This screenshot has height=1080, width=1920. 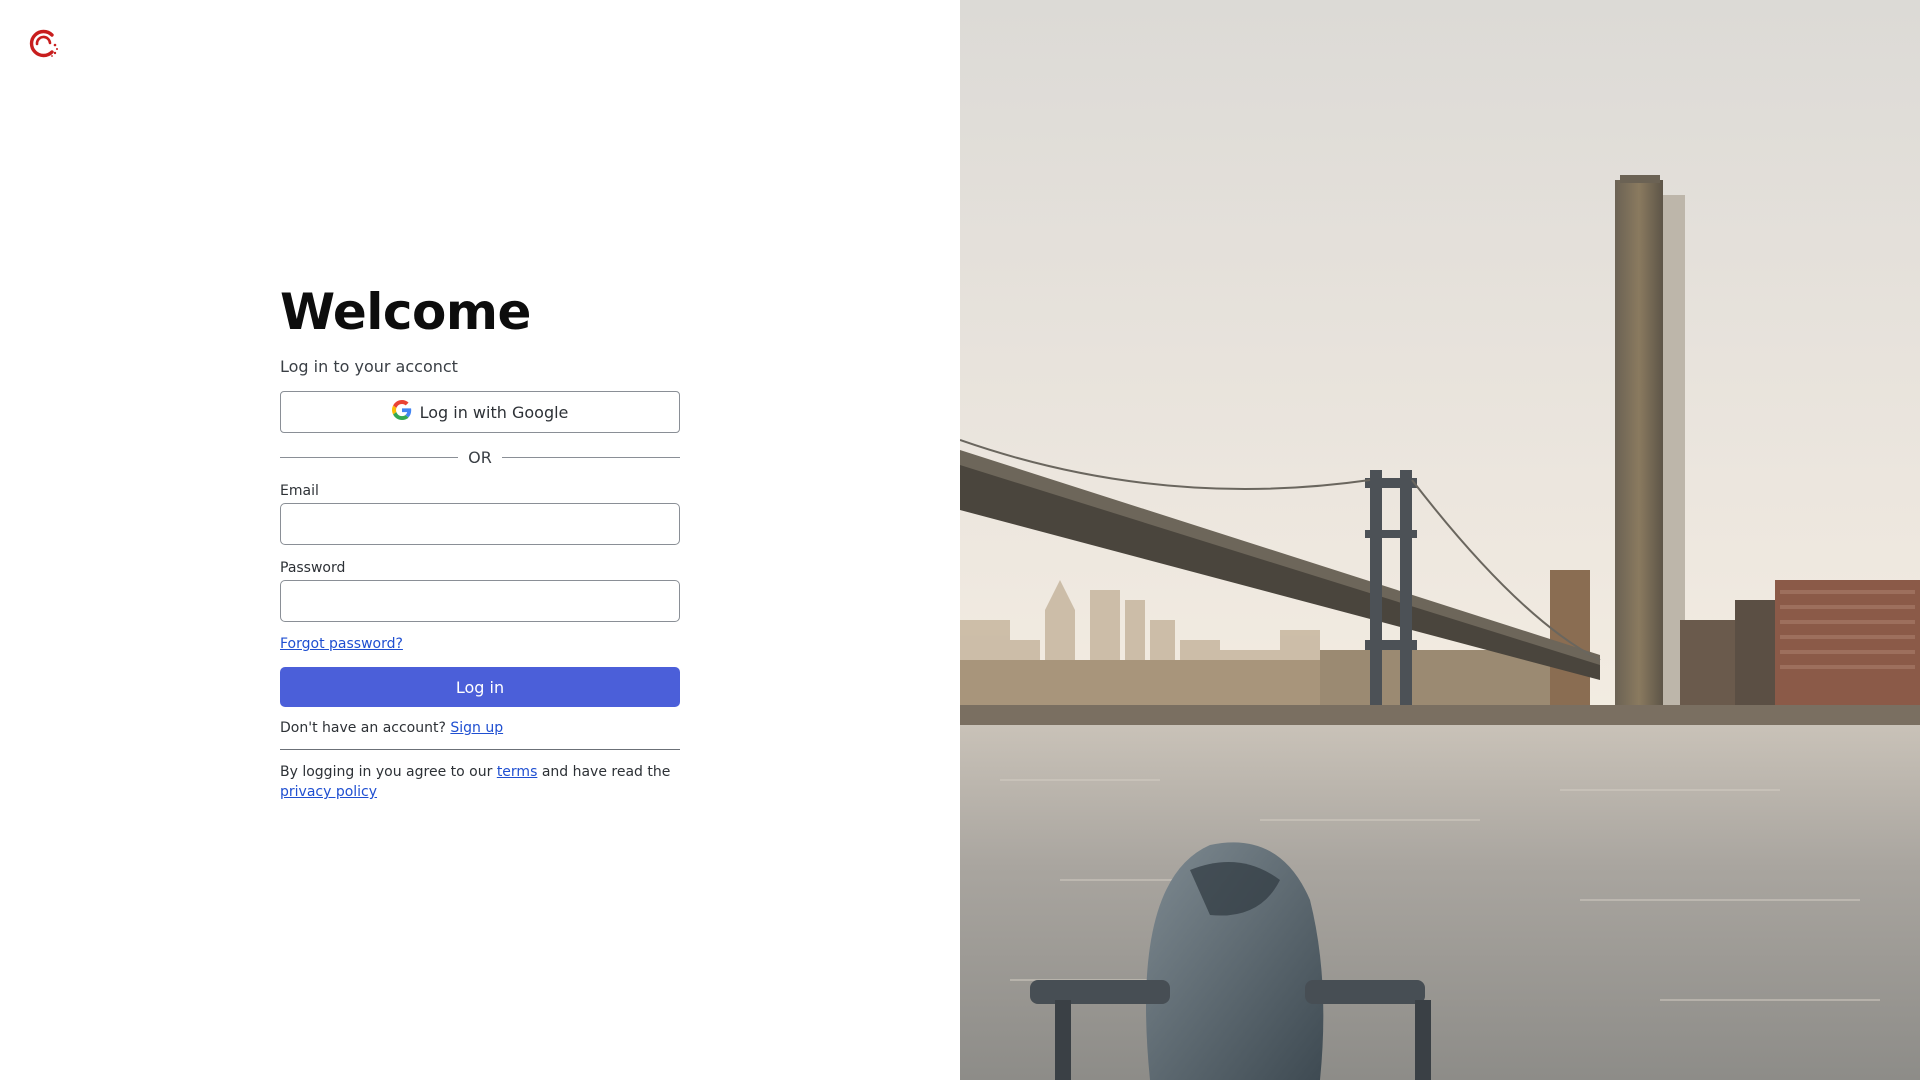 What do you see at coordinates (328, 792) in the screenshot?
I see `privacy-policy-link: privacy policy` at bounding box center [328, 792].